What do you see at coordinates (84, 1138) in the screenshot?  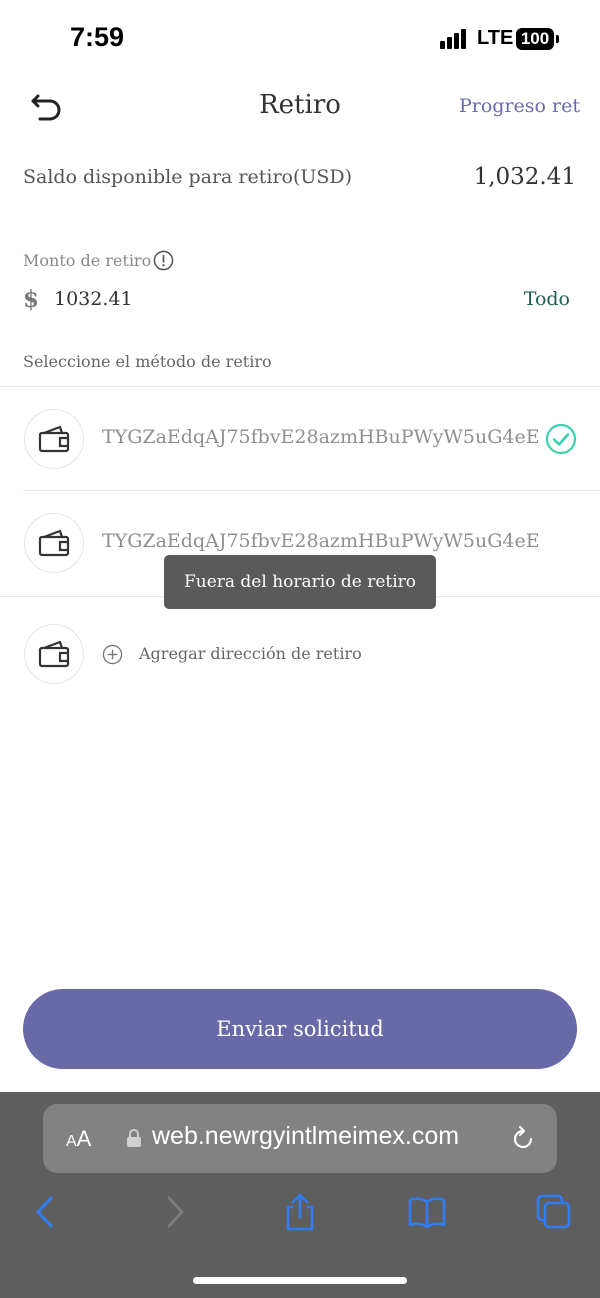 I see `text-size-large-letter: A` at bounding box center [84, 1138].